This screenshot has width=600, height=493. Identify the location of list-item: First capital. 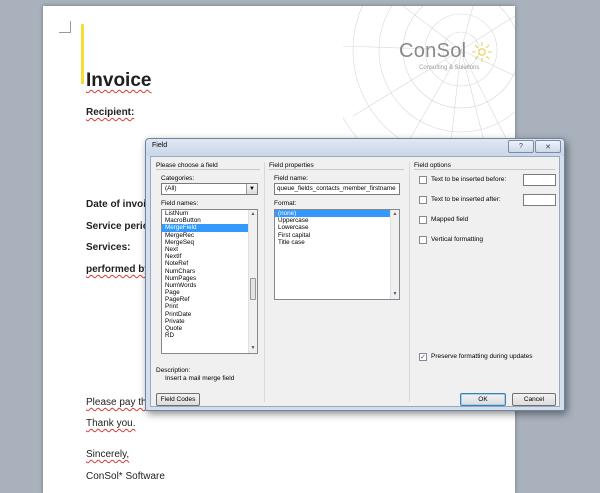
(337, 235).